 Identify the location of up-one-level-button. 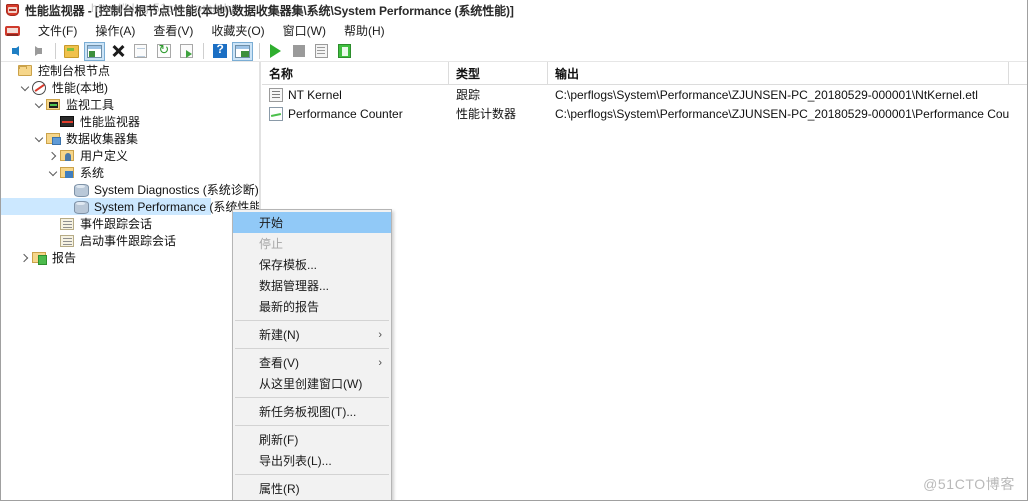
(71, 51).